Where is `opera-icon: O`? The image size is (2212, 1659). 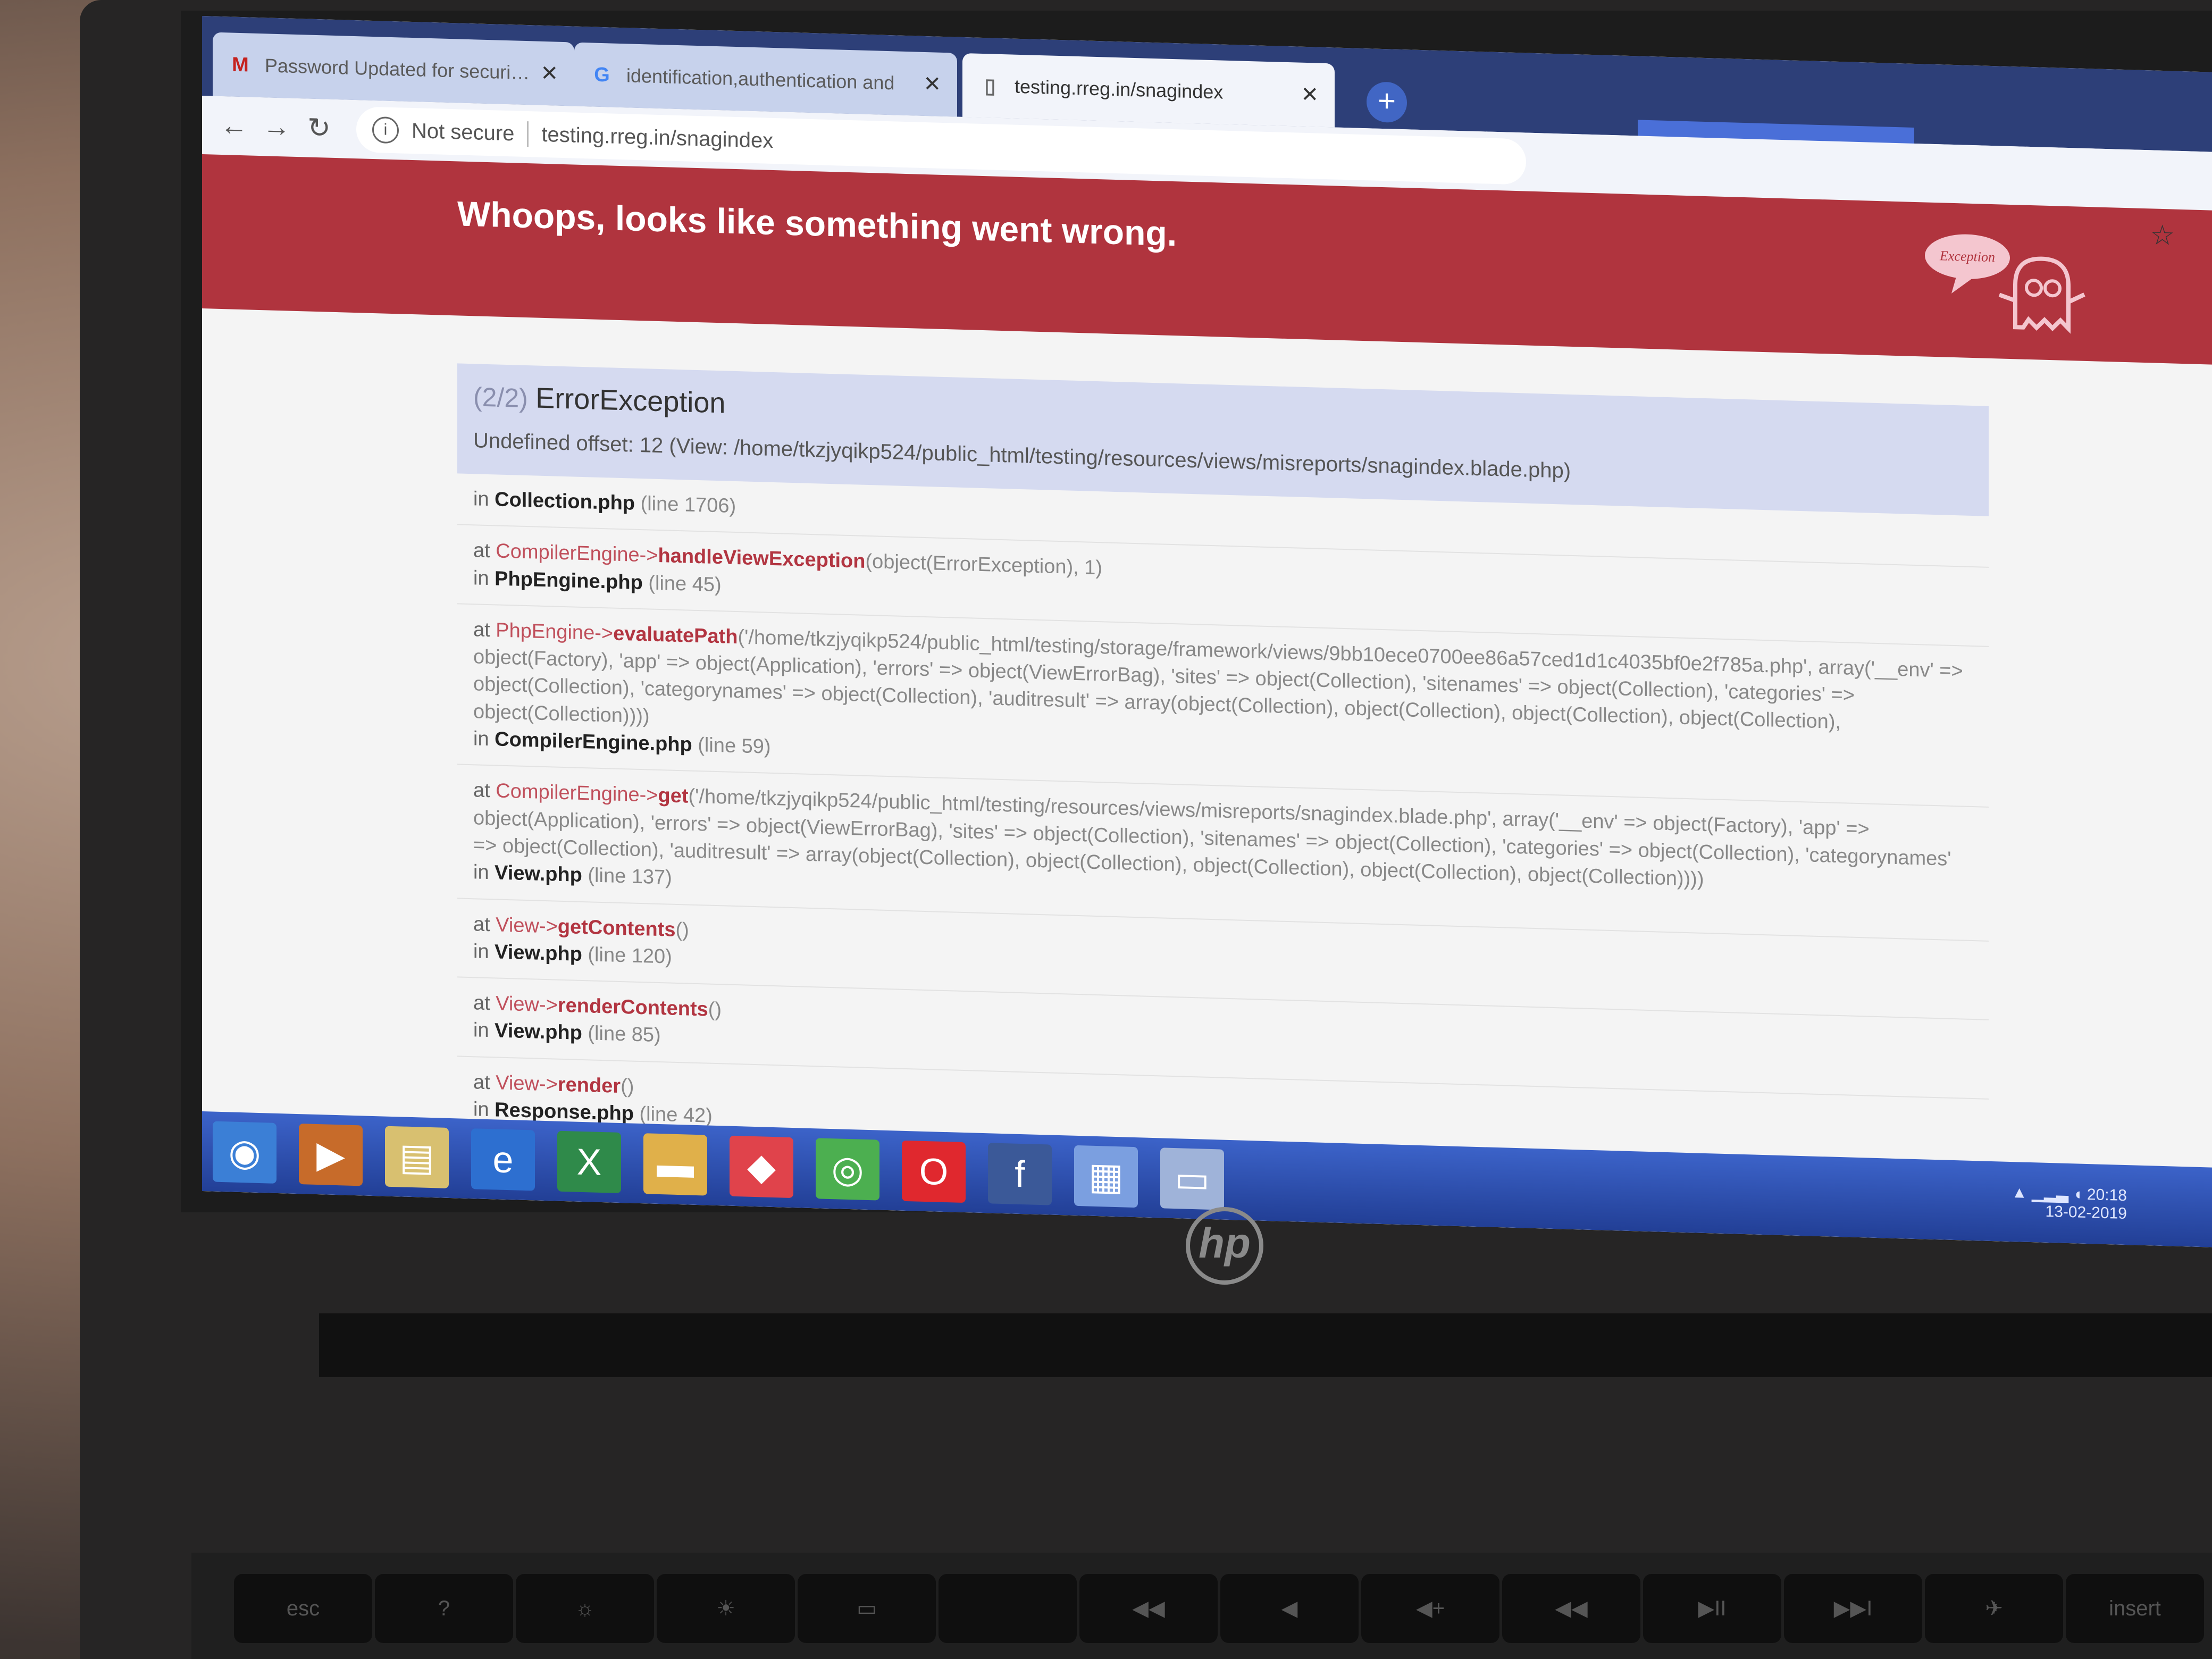
opera-icon: O is located at coordinates (934, 1171).